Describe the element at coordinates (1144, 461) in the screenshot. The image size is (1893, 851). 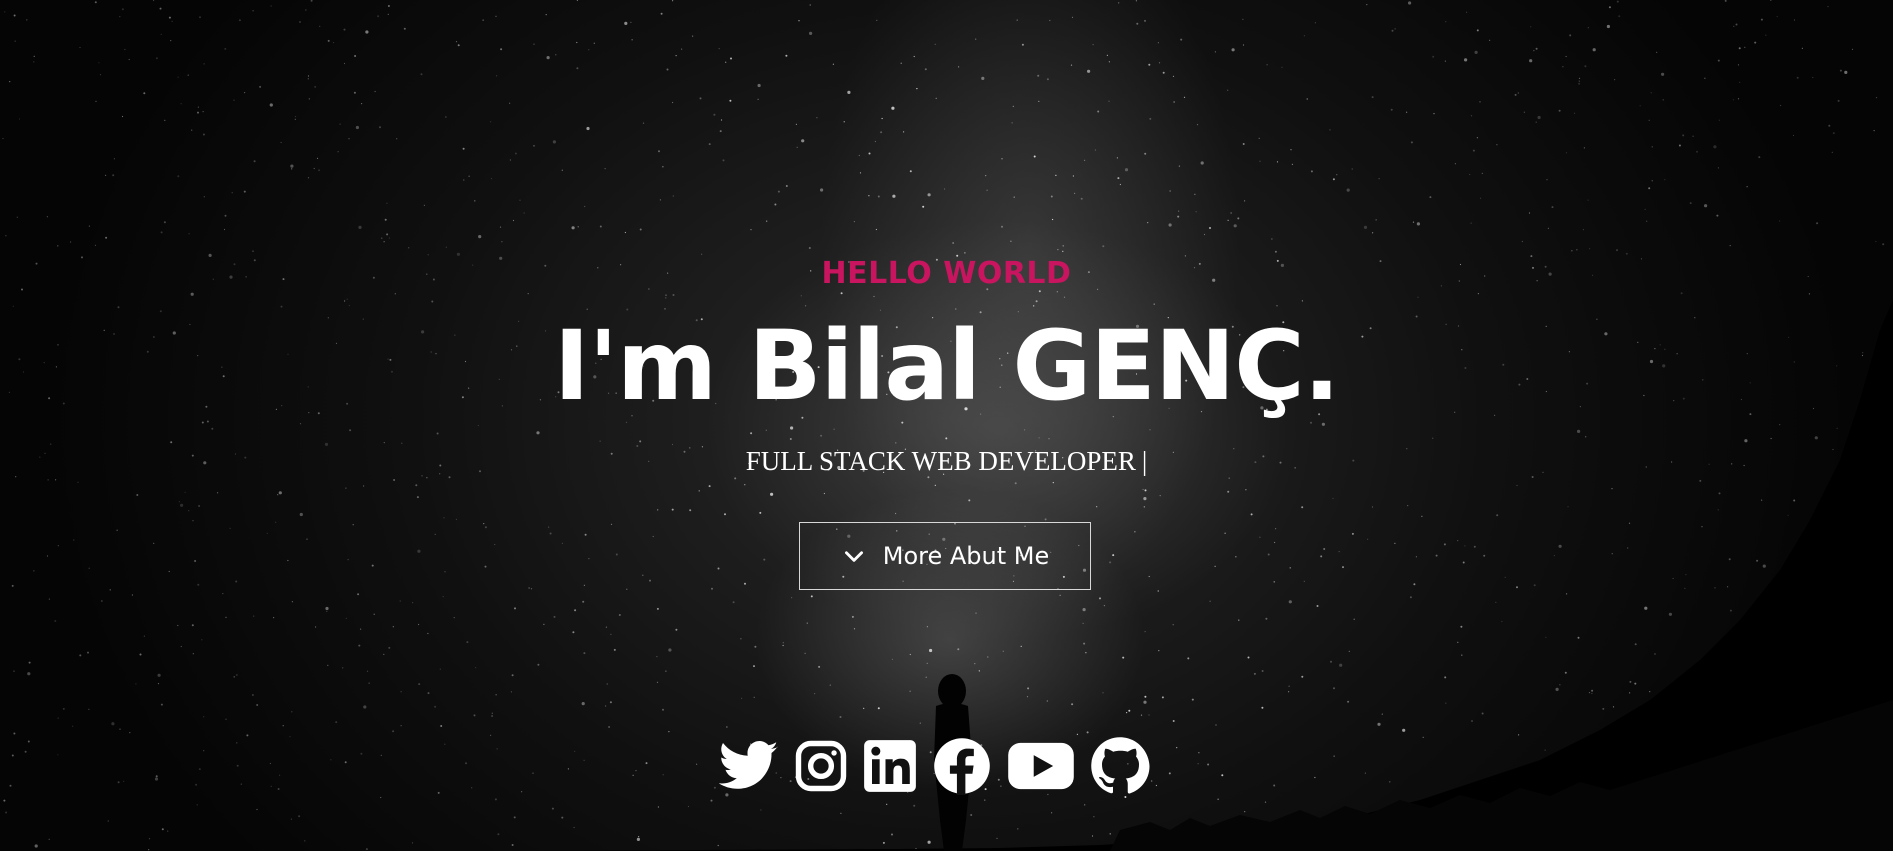
I see `typing-cursor: |` at that location.